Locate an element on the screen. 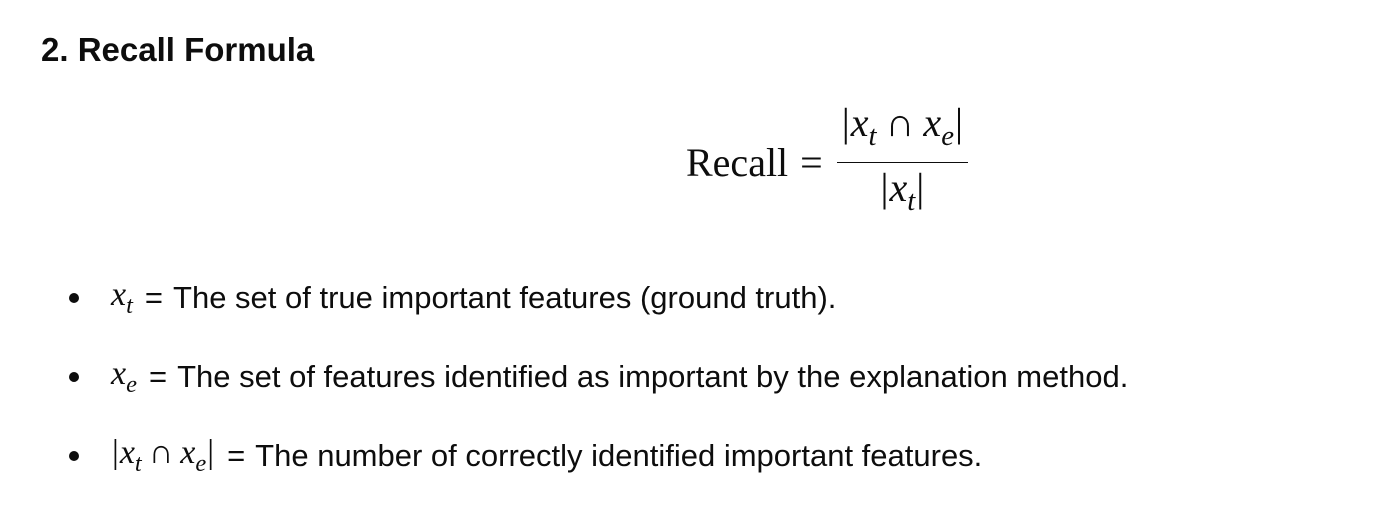  formula-numerator: |xt ∩ xe| is located at coordinates (902, 130).